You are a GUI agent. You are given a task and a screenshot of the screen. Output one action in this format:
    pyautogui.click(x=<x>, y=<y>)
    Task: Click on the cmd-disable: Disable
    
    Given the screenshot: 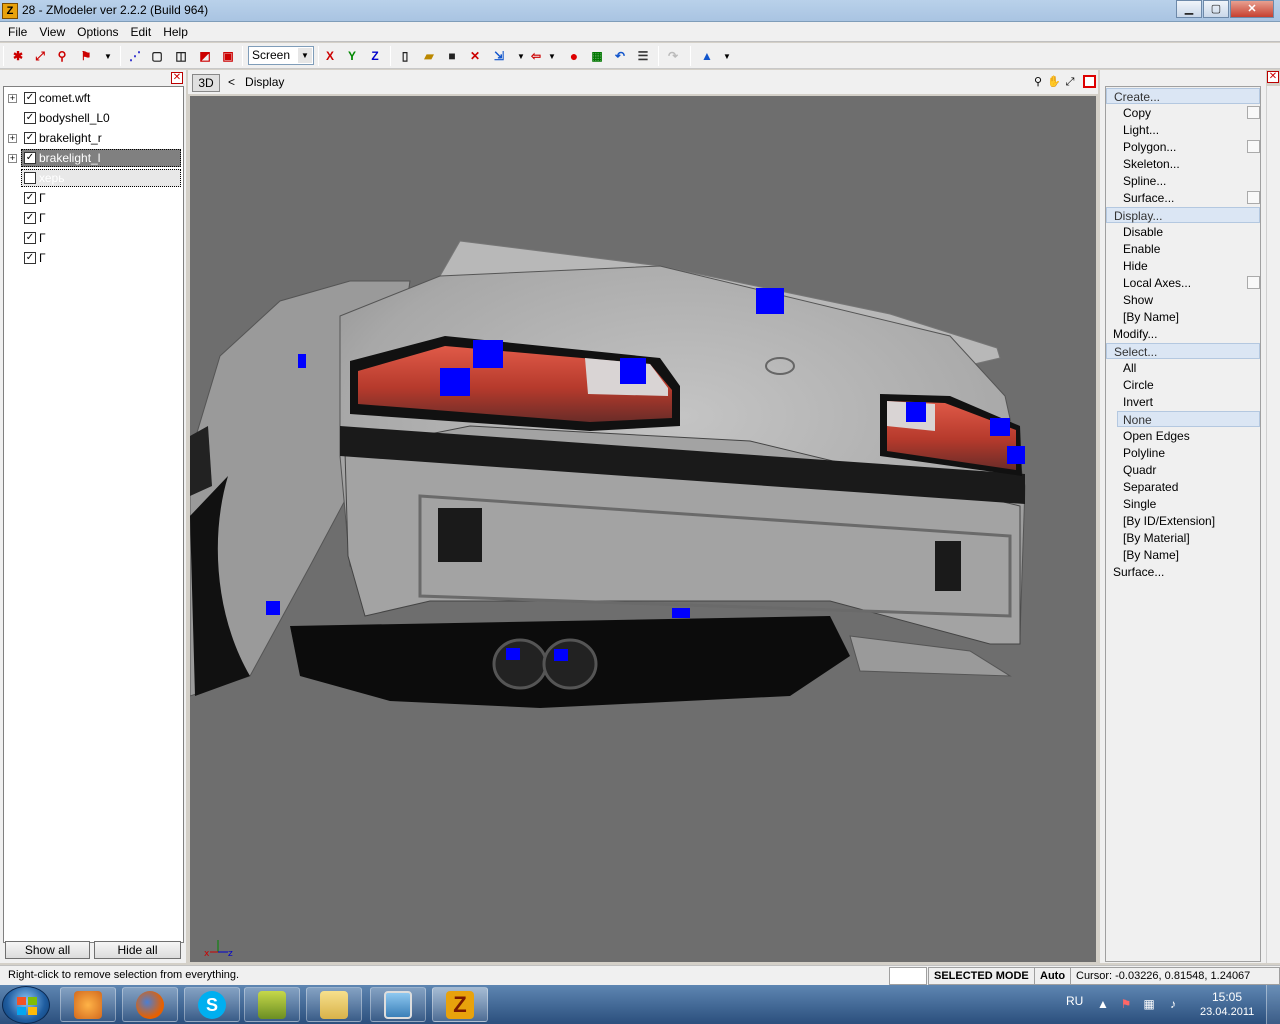 What is the action you would take?
    pyautogui.click(x=1183, y=232)
    